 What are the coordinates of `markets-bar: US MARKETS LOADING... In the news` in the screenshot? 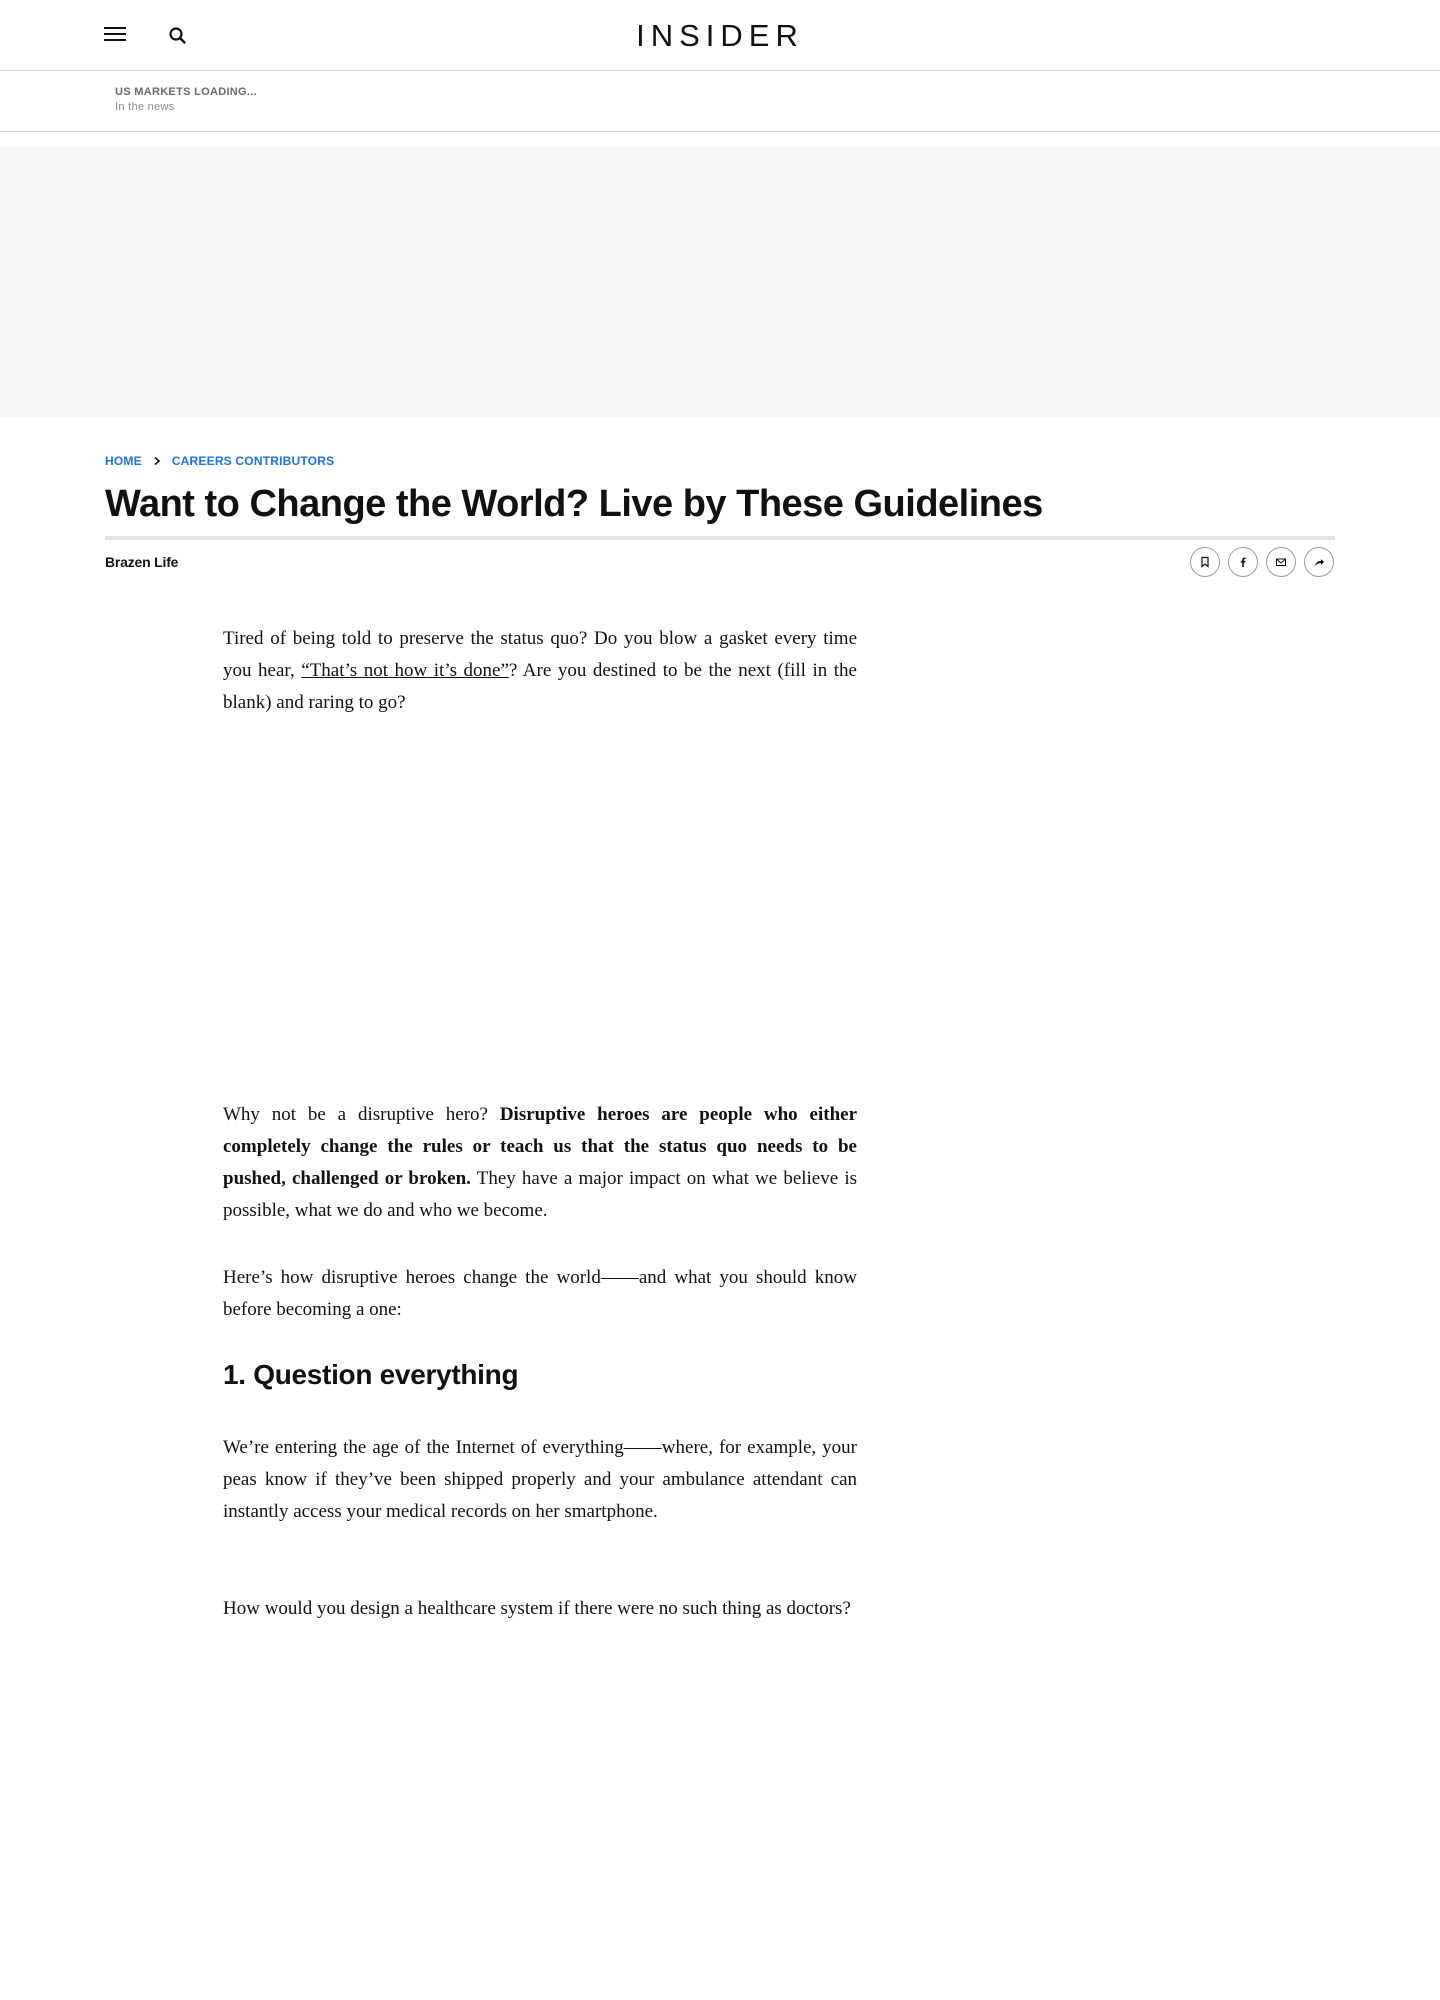 It's located at (720, 102).